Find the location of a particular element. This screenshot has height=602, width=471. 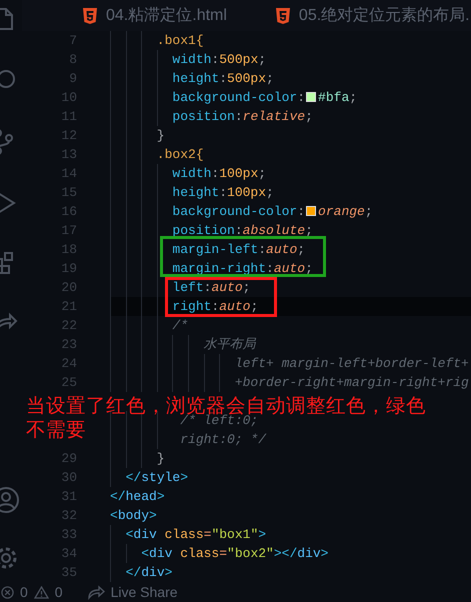

code-token: absolute is located at coordinates (274, 230).